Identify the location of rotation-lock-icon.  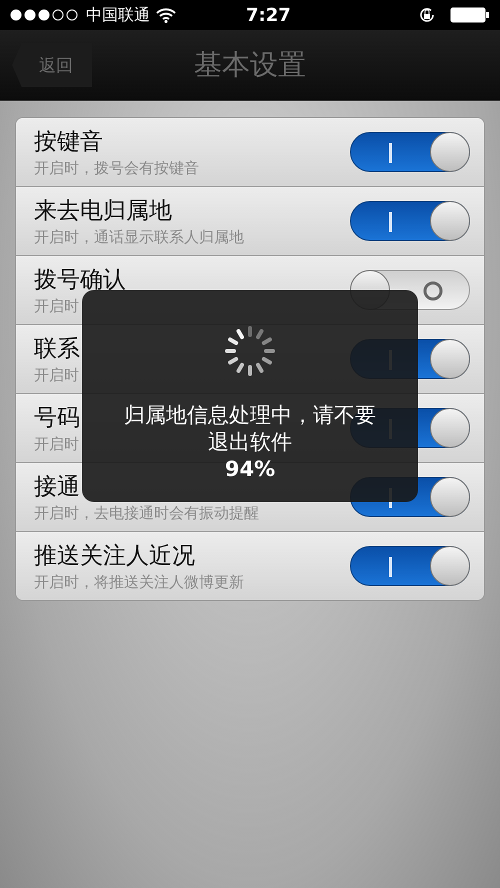
(427, 15).